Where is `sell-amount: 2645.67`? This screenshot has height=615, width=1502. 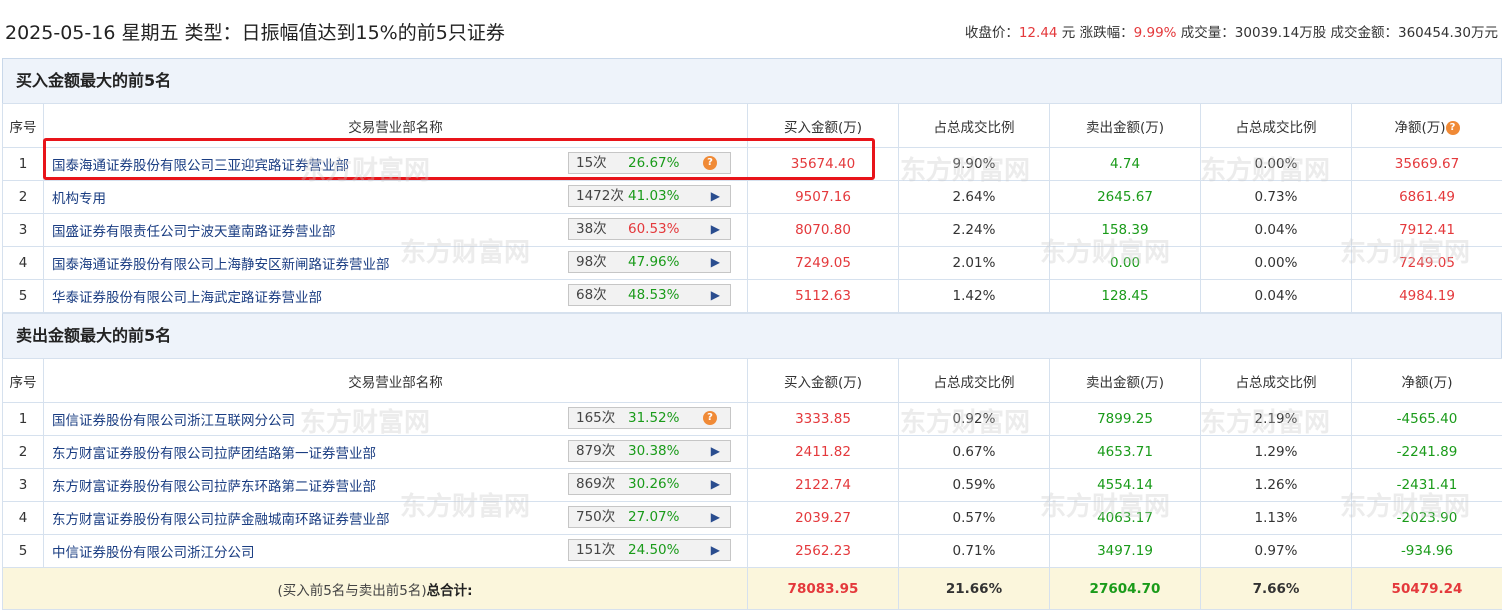 sell-amount: 2645.67 is located at coordinates (1125, 197).